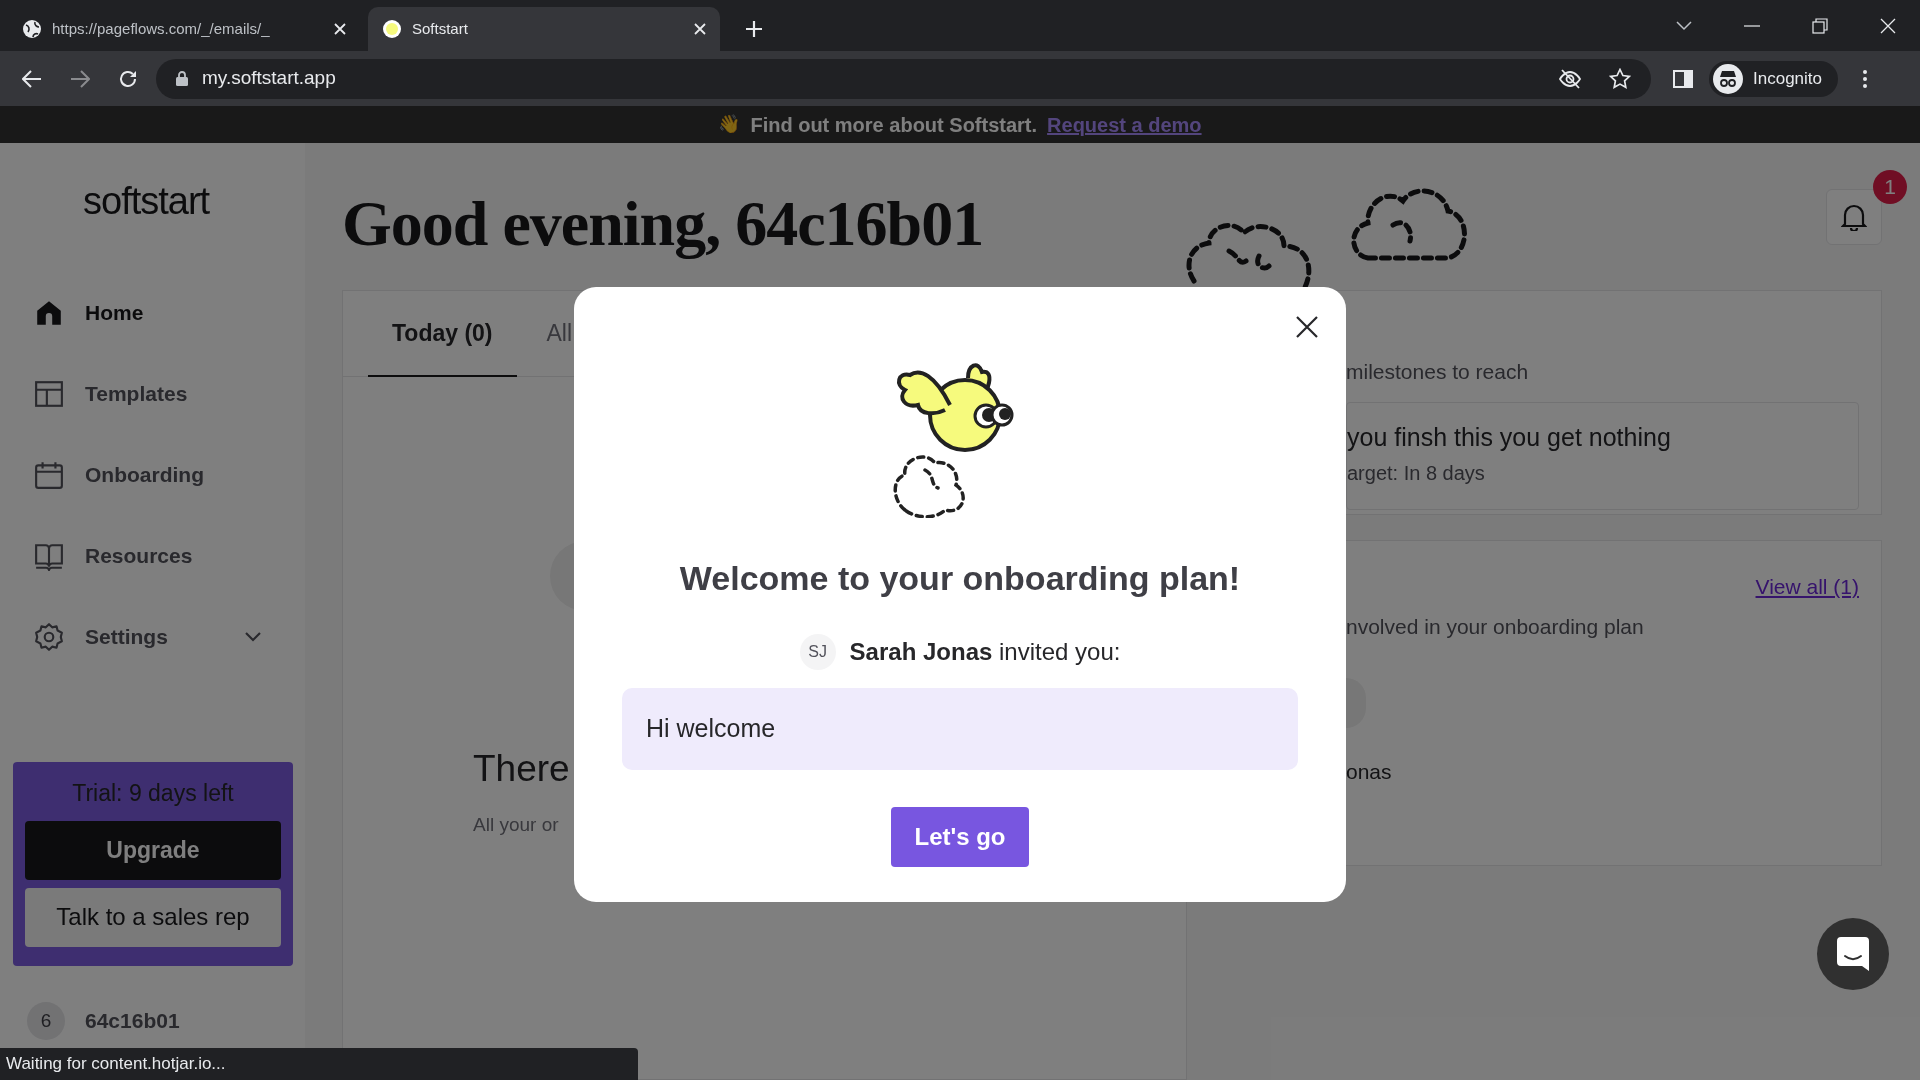  I want to click on lets-go-button: Let's go, so click(960, 837).